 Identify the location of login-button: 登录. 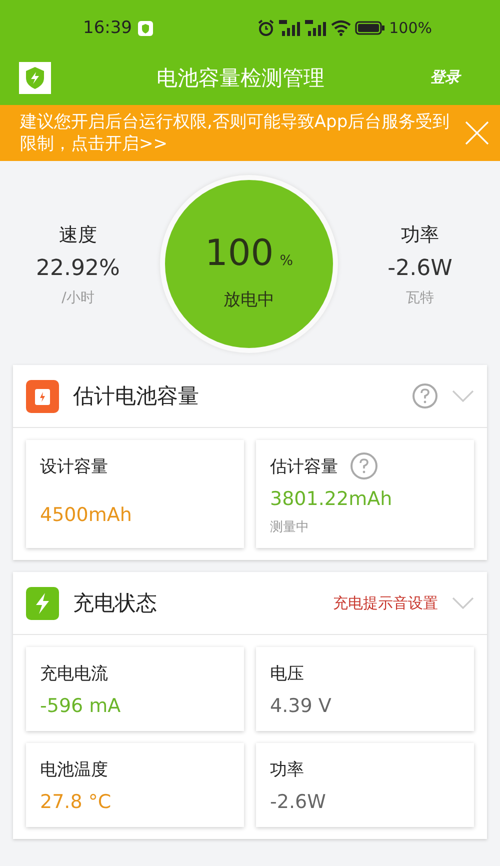
(445, 77).